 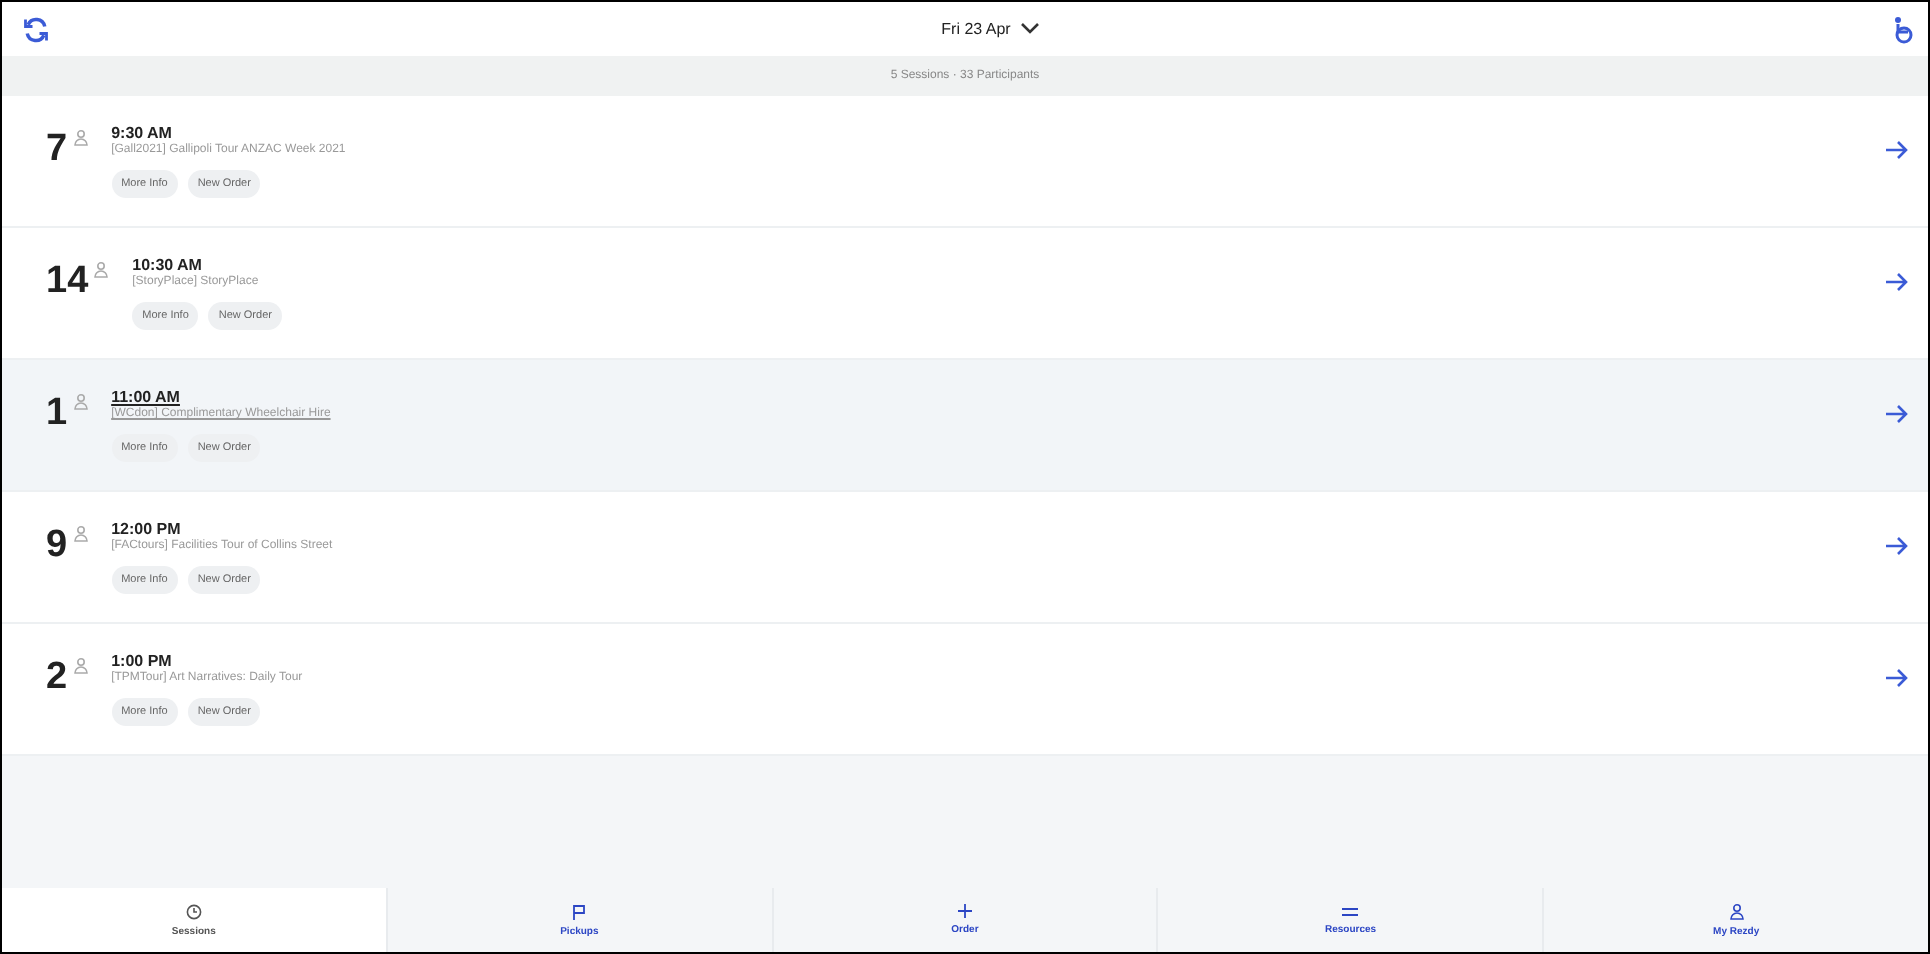 What do you see at coordinates (57, 150) in the screenshot?
I see `participant-count: 7` at bounding box center [57, 150].